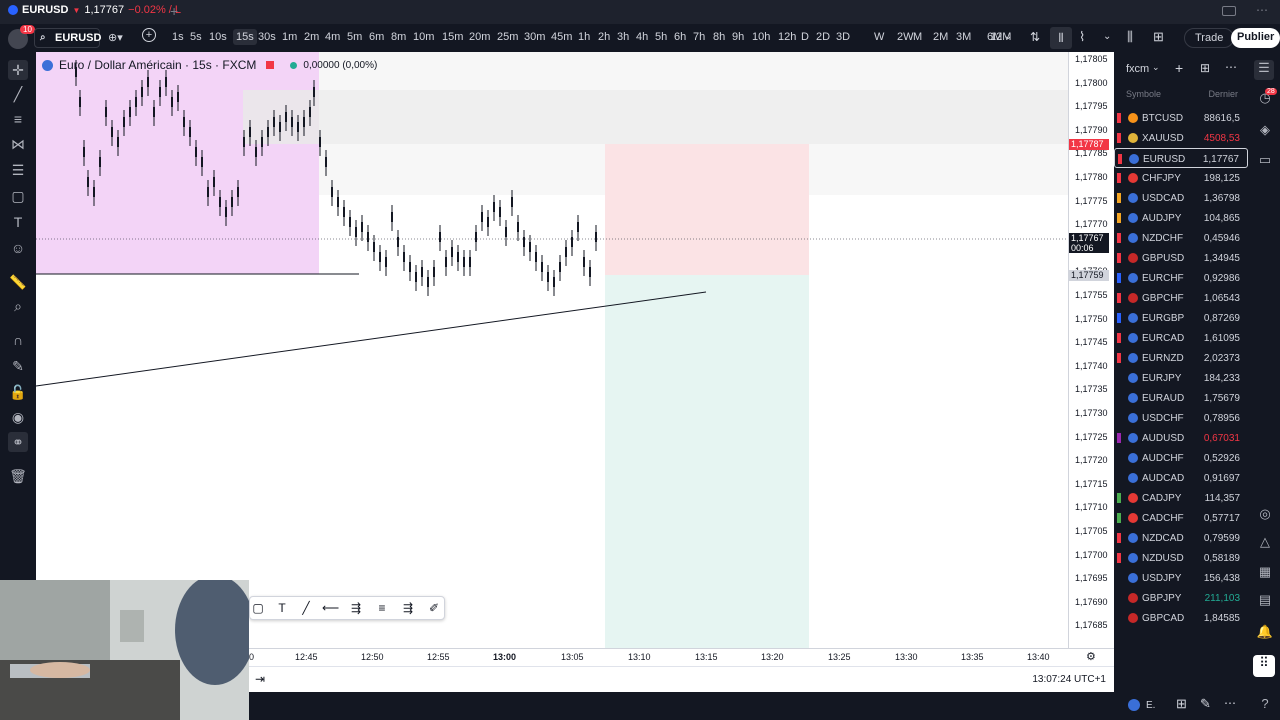 This screenshot has height=720, width=1280. Describe the element at coordinates (408, 609) in the screenshot. I see `short-position-icon: ⇶` at that location.